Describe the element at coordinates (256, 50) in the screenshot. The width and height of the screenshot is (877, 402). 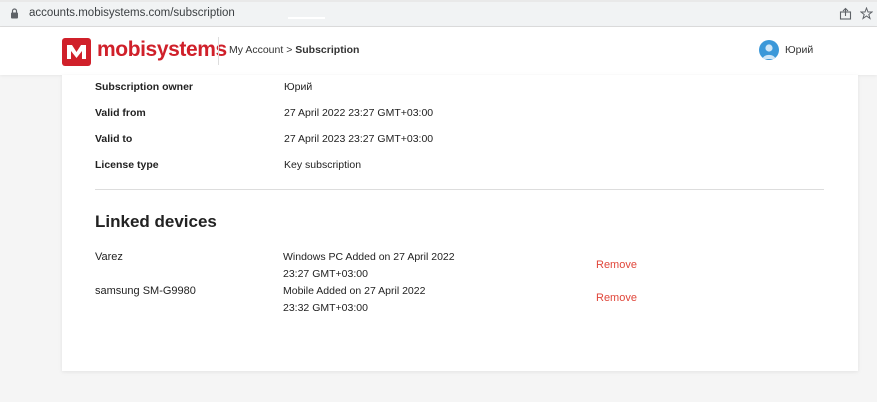
I see `breadcrumb-my-account: My Account` at that location.